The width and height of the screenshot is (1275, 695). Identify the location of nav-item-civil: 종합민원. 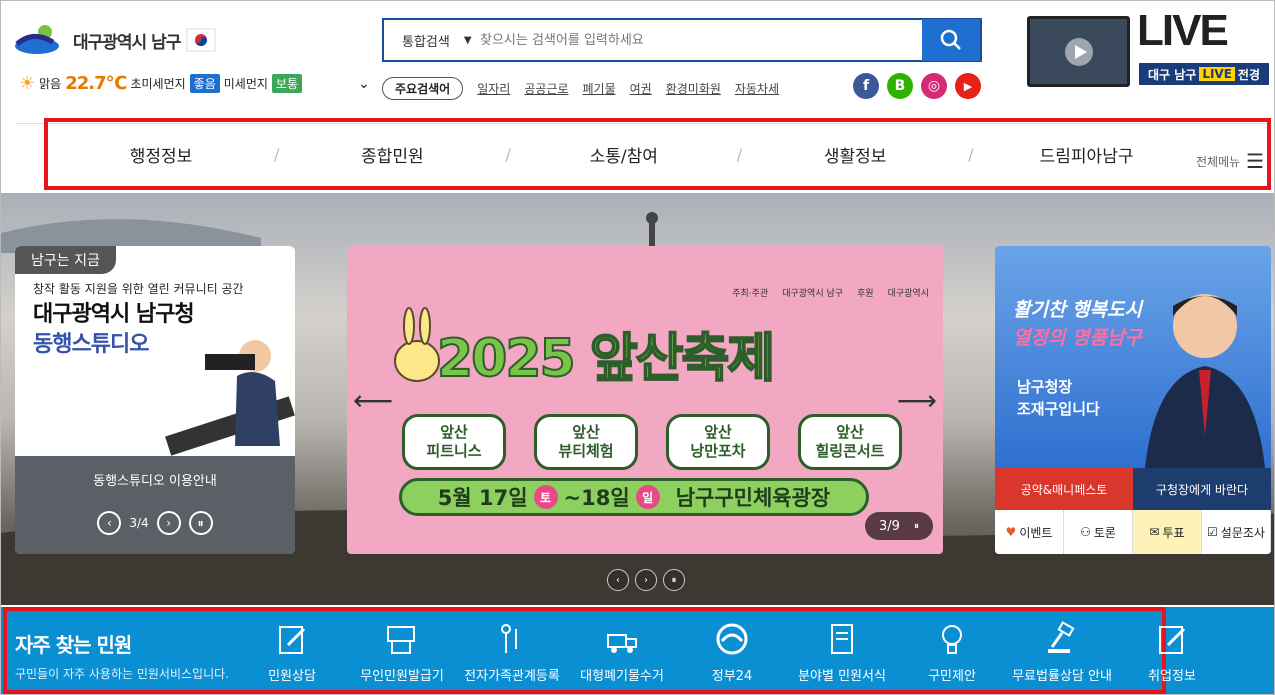
(392, 154).